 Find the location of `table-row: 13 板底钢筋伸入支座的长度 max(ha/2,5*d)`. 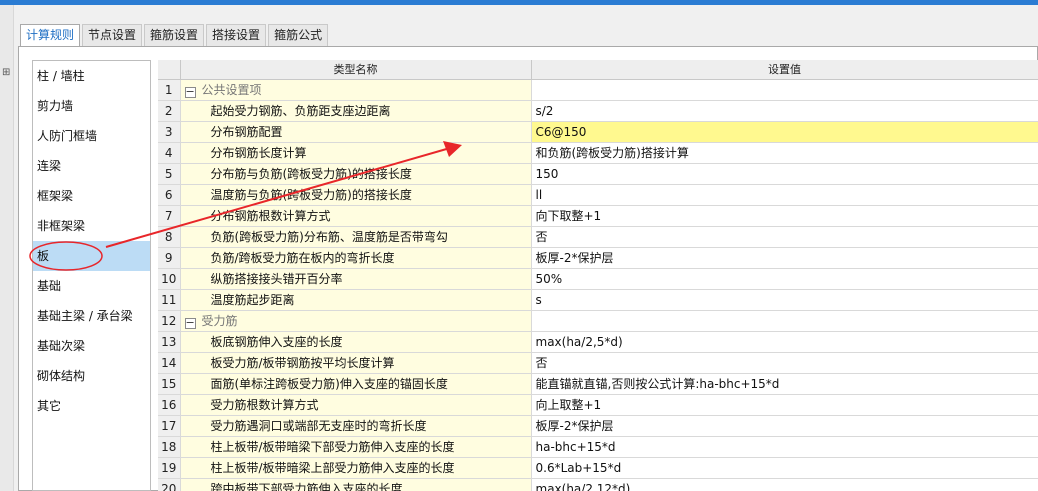

table-row: 13 板底钢筋伸入支座的长度 max(ha/2,5*d) is located at coordinates (598, 342).